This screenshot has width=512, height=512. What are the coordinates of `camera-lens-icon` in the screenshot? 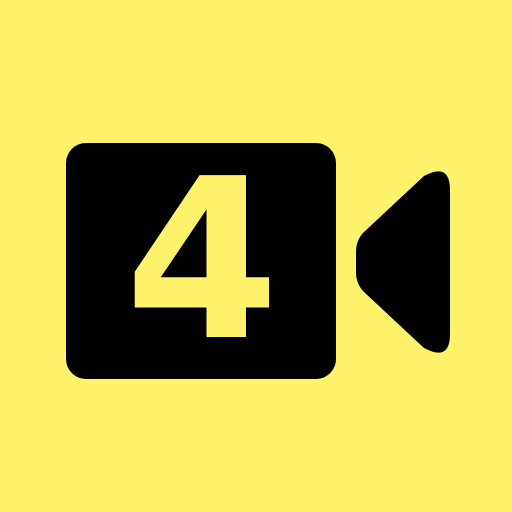 It's located at (403, 262).